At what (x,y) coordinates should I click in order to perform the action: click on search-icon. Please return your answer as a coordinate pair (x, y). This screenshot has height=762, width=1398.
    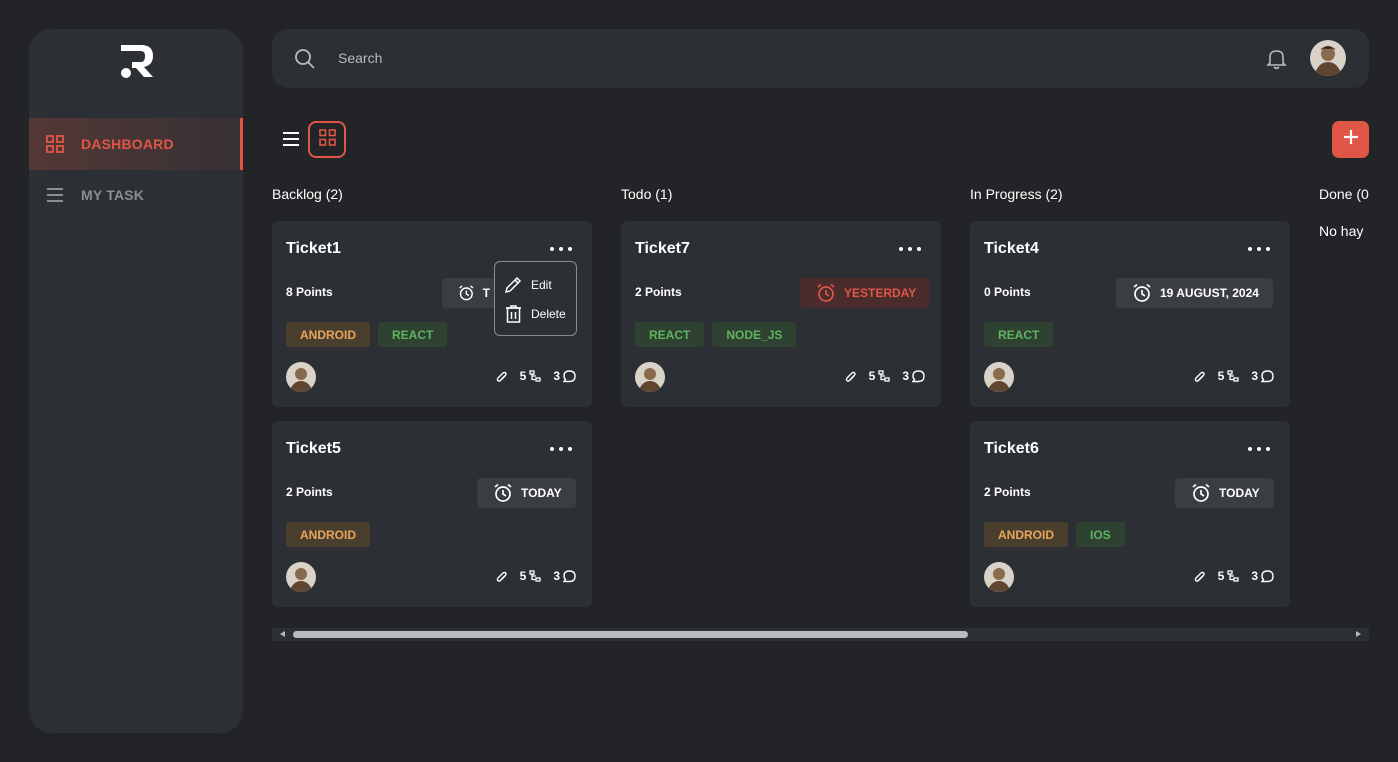
    Looking at the image, I should click on (305, 61).